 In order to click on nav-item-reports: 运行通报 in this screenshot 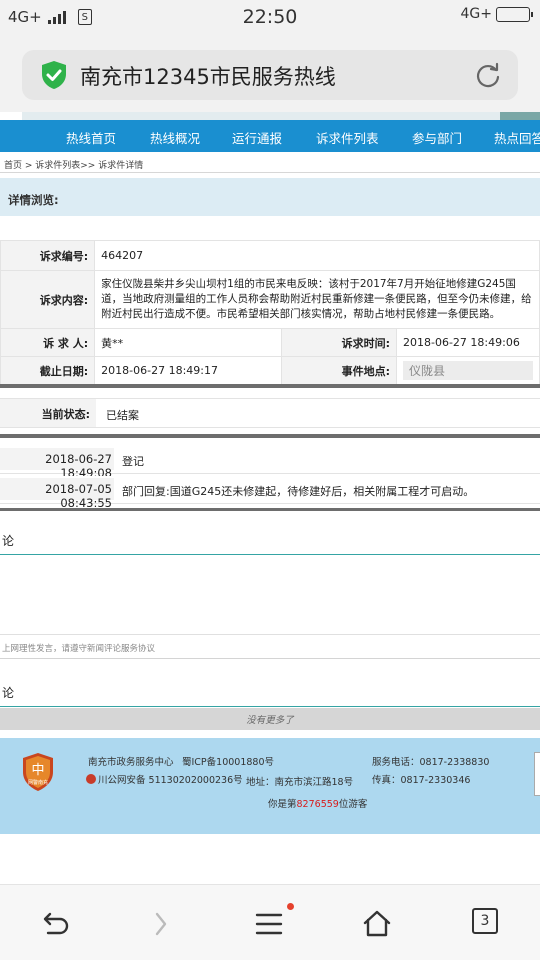, I will do `click(257, 137)`.